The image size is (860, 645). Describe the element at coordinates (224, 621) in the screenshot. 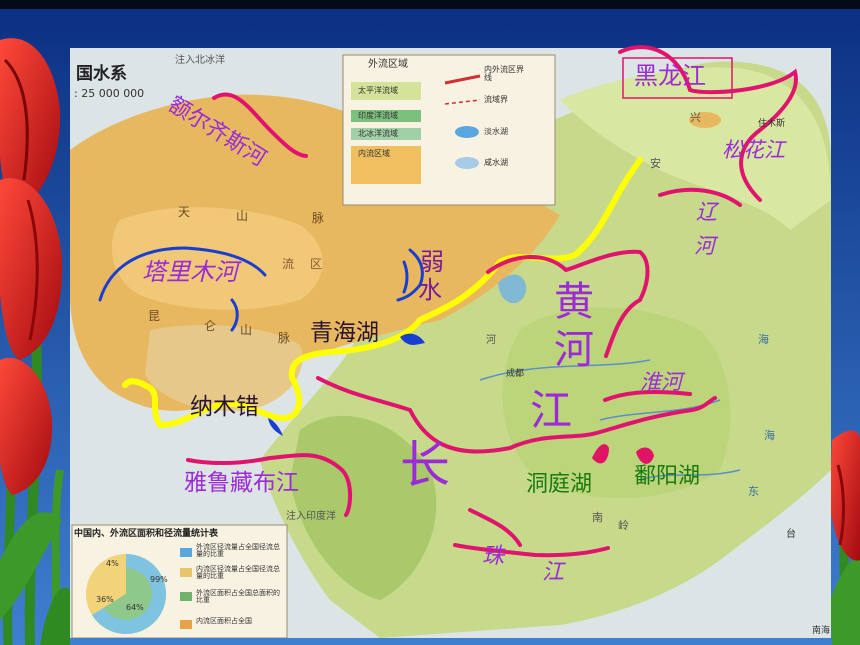

I see `stats-row-4: 内流区面积占全国` at that location.